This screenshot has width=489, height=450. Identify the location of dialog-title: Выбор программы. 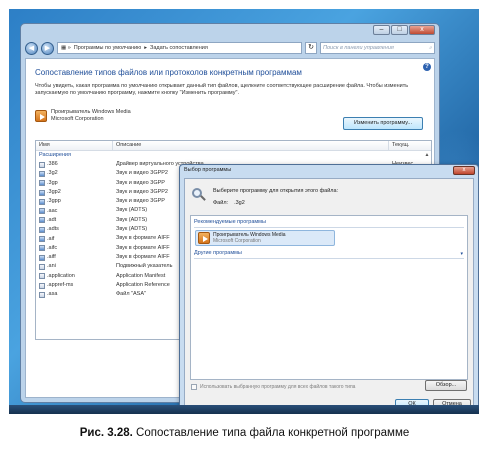
(208, 170).